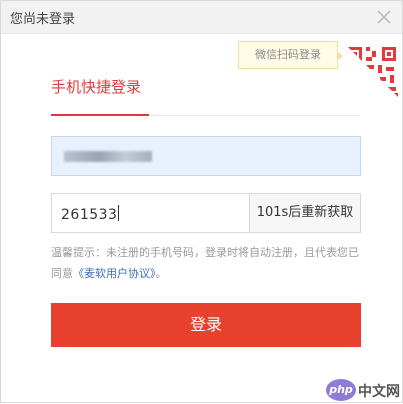  What do you see at coordinates (341, 390) in the screenshot?
I see `watermark-logo: php` at bounding box center [341, 390].